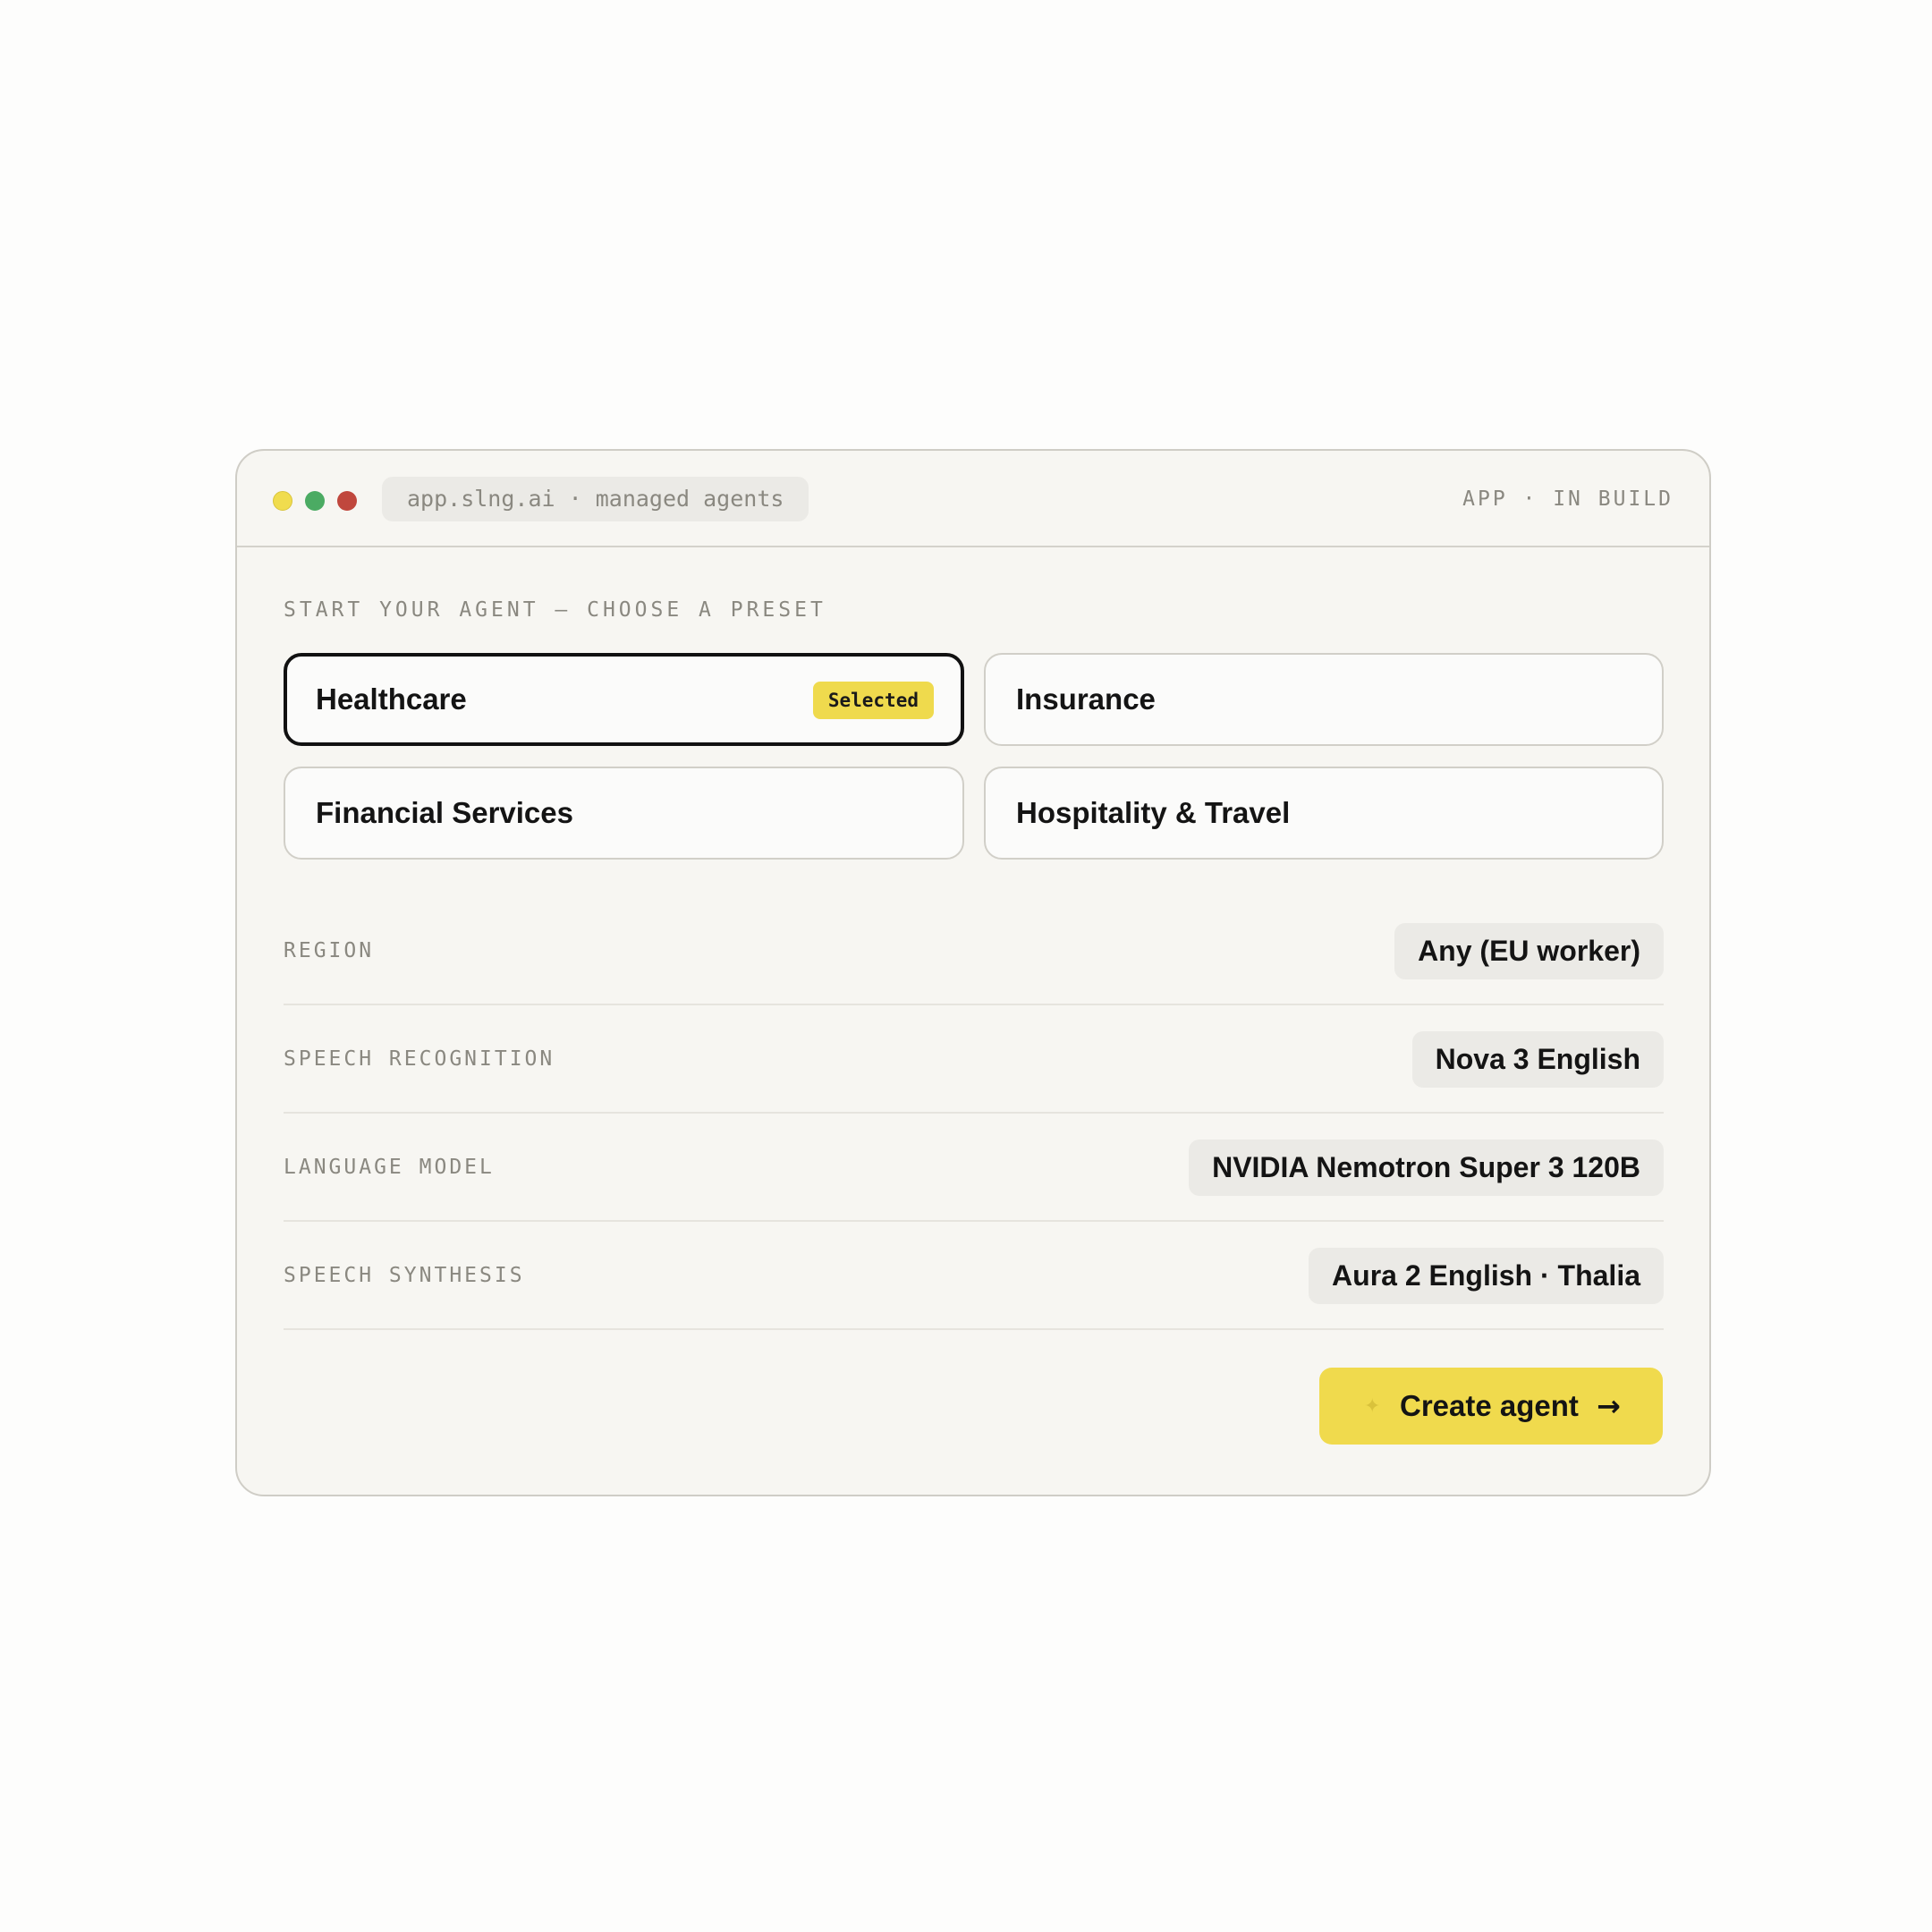  What do you see at coordinates (282, 501) in the screenshot?
I see `minimize-window-button` at bounding box center [282, 501].